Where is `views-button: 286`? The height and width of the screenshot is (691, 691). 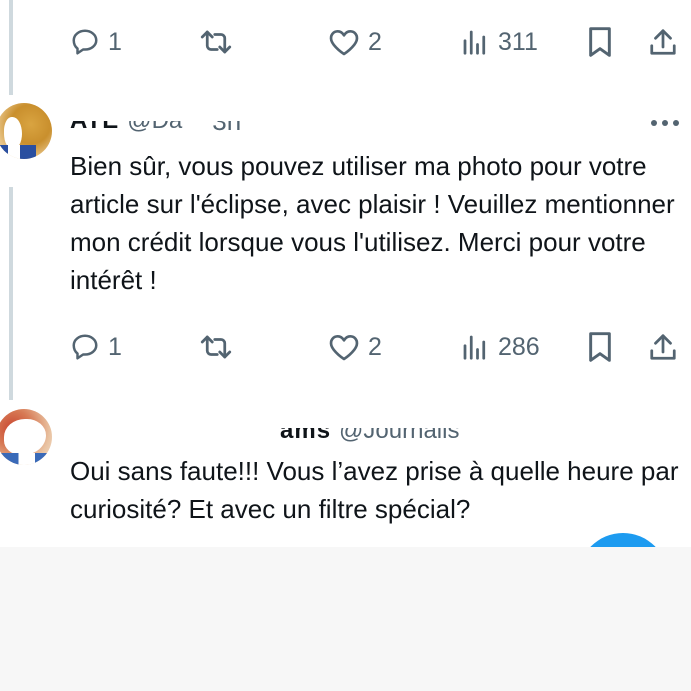
views-button: 286 is located at coordinates (500, 347).